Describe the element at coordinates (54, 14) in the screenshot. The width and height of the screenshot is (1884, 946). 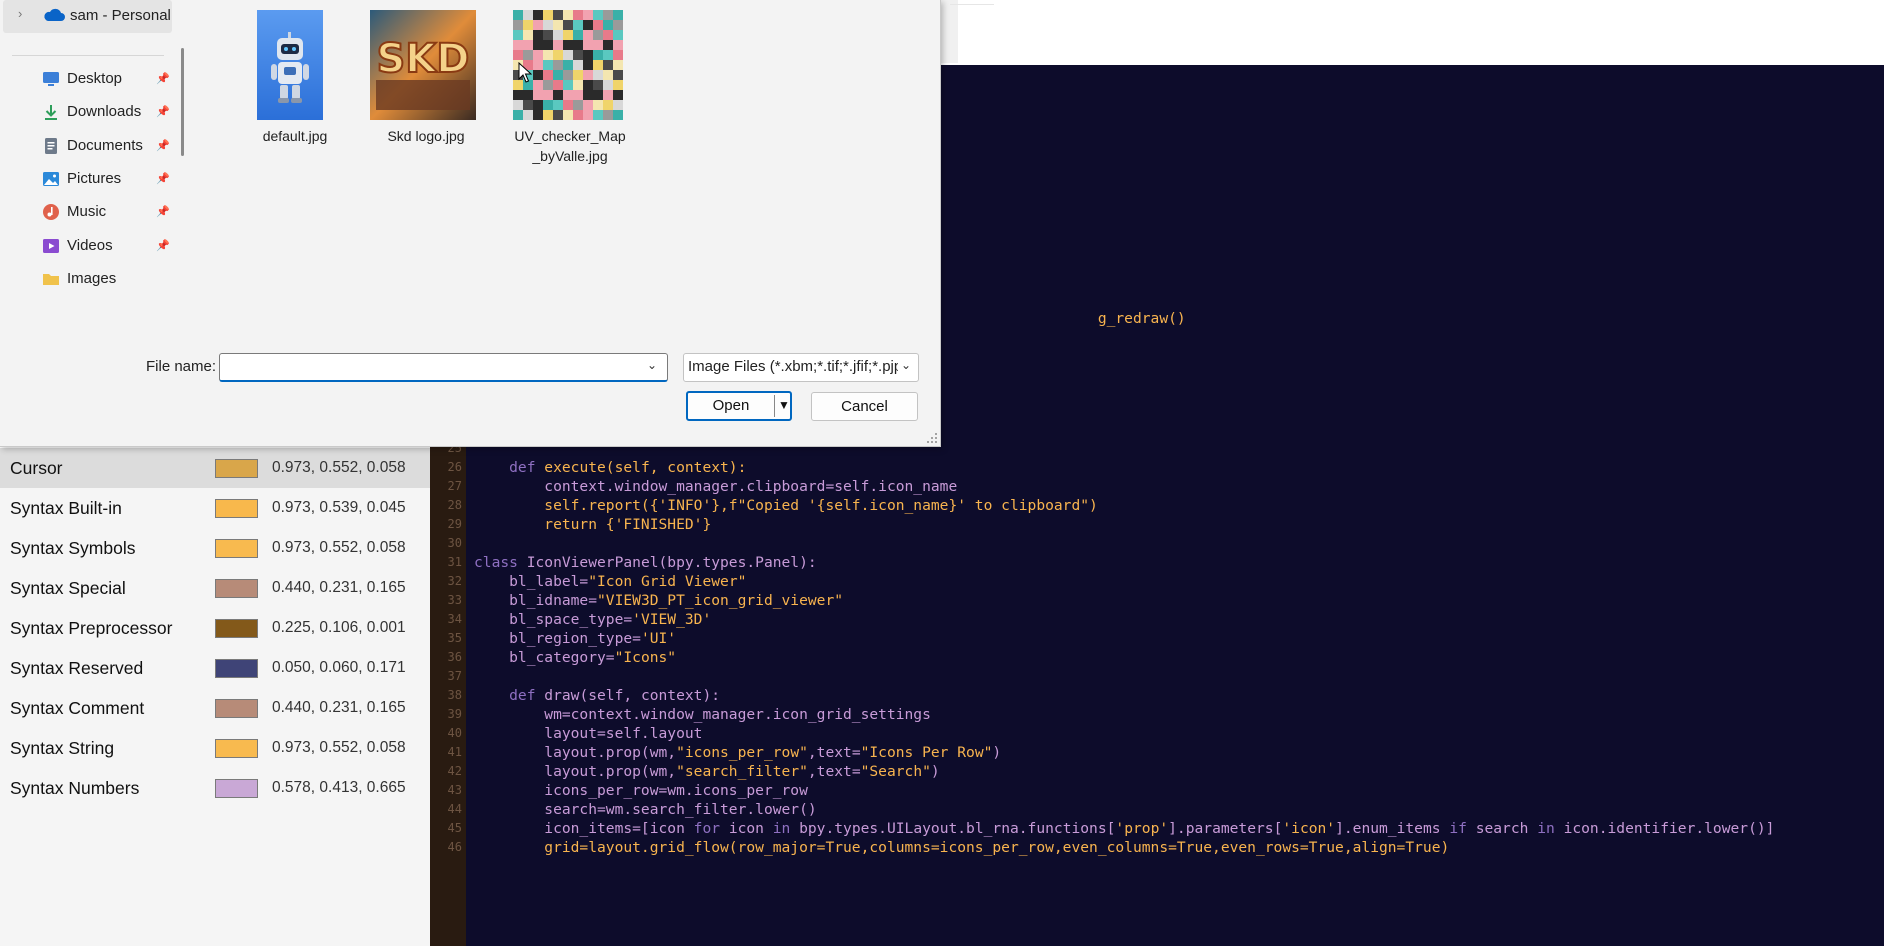
I see `cloud-icon` at that location.